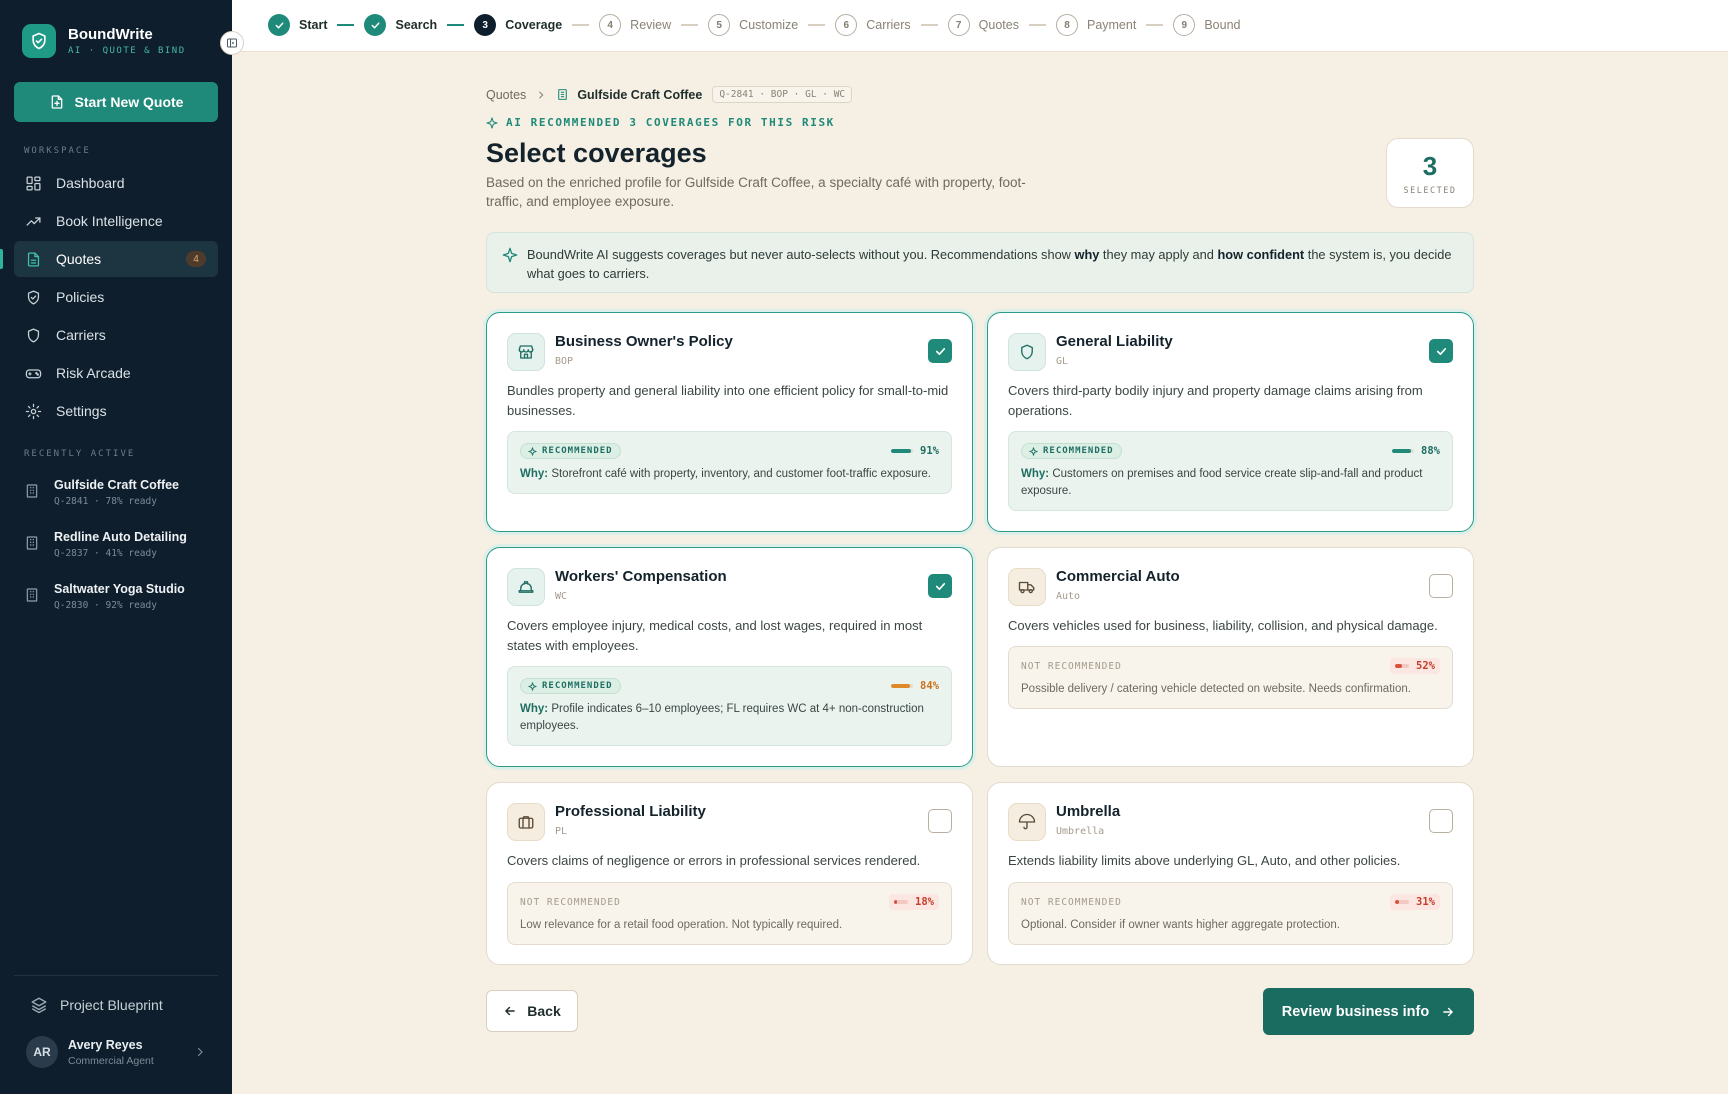 Image resolution: width=1728 pixels, height=1094 pixels. What do you see at coordinates (929, 686) in the screenshot?
I see `confidence-value: 84%` at bounding box center [929, 686].